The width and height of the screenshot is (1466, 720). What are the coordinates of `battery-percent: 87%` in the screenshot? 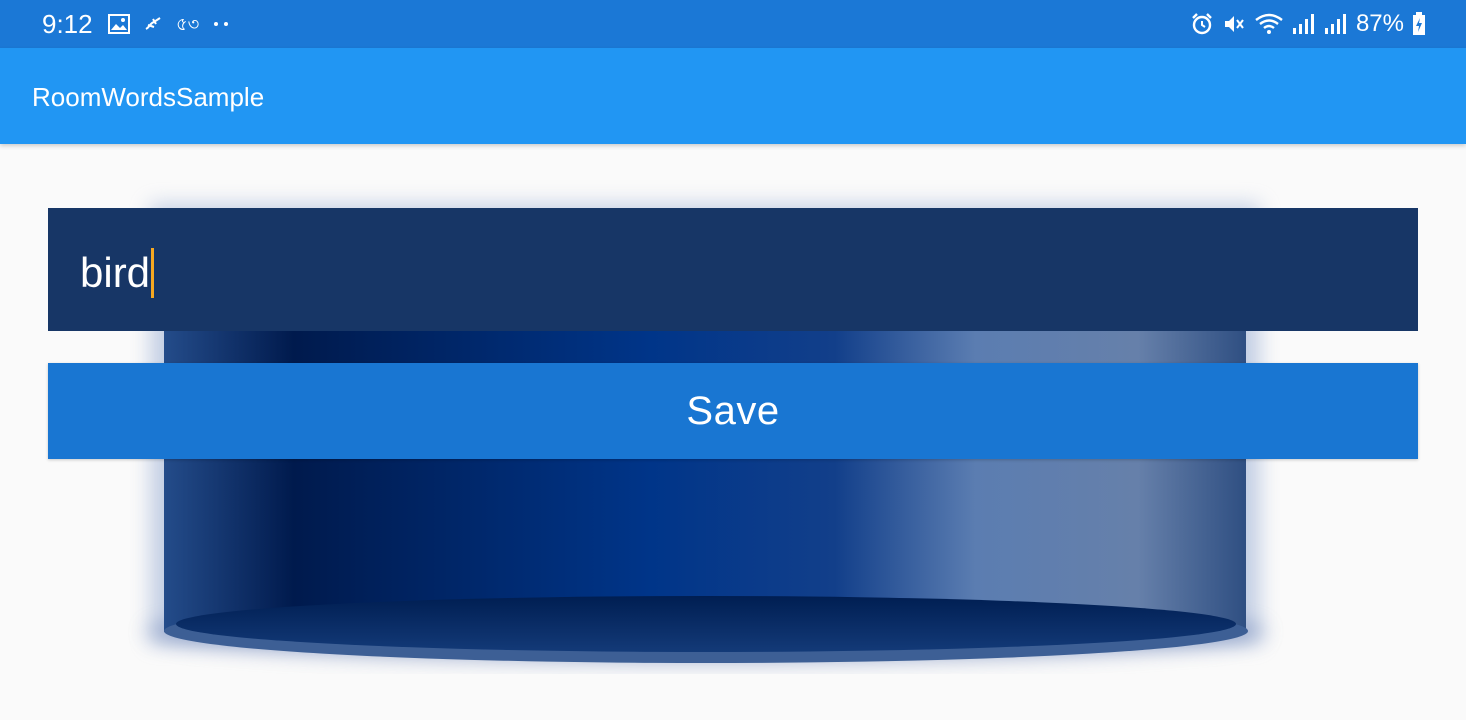 It's located at (1379, 23).